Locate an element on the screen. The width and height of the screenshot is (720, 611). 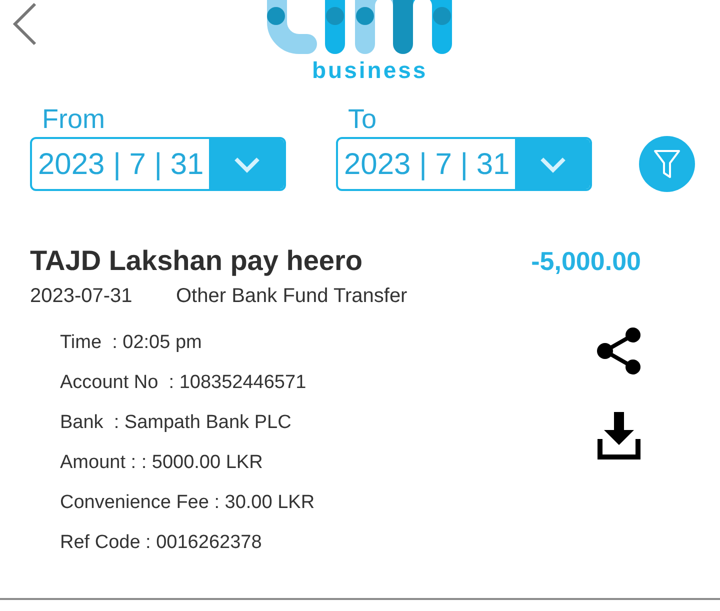
detail-text: Bank : Sampath Bank PLC is located at coordinates (176, 423).